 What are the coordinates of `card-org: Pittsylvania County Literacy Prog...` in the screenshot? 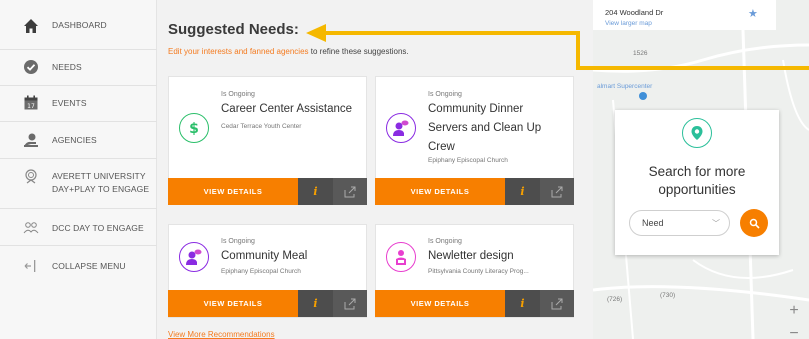 It's located at (478, 271).